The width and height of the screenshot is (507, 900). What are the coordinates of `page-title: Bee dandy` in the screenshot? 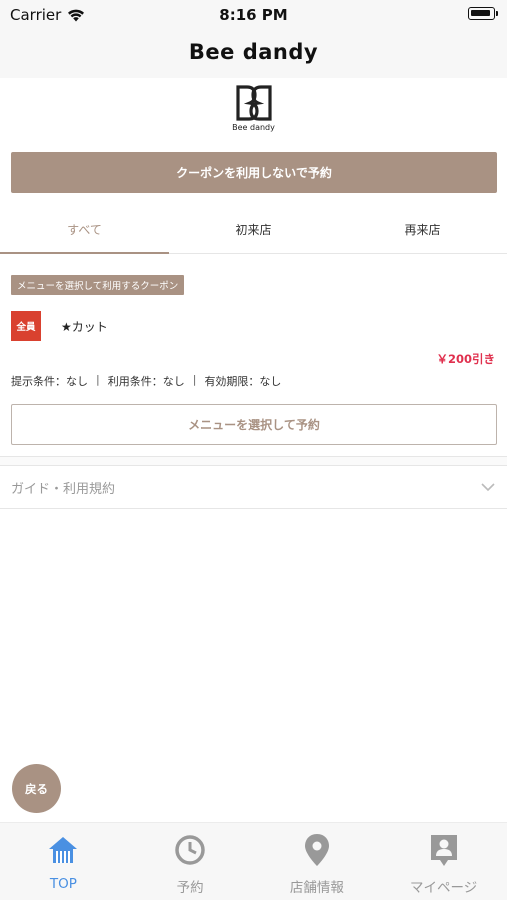 It's located at (253, 52).